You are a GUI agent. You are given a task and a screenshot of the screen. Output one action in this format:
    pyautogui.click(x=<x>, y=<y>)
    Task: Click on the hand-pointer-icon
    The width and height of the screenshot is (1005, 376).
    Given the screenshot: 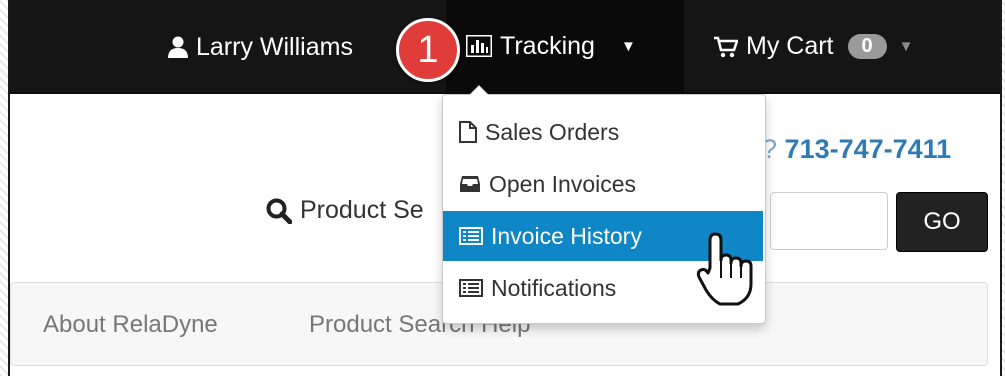 What is the action you would take?
    pyautogui.click(x=725, y=271)
    